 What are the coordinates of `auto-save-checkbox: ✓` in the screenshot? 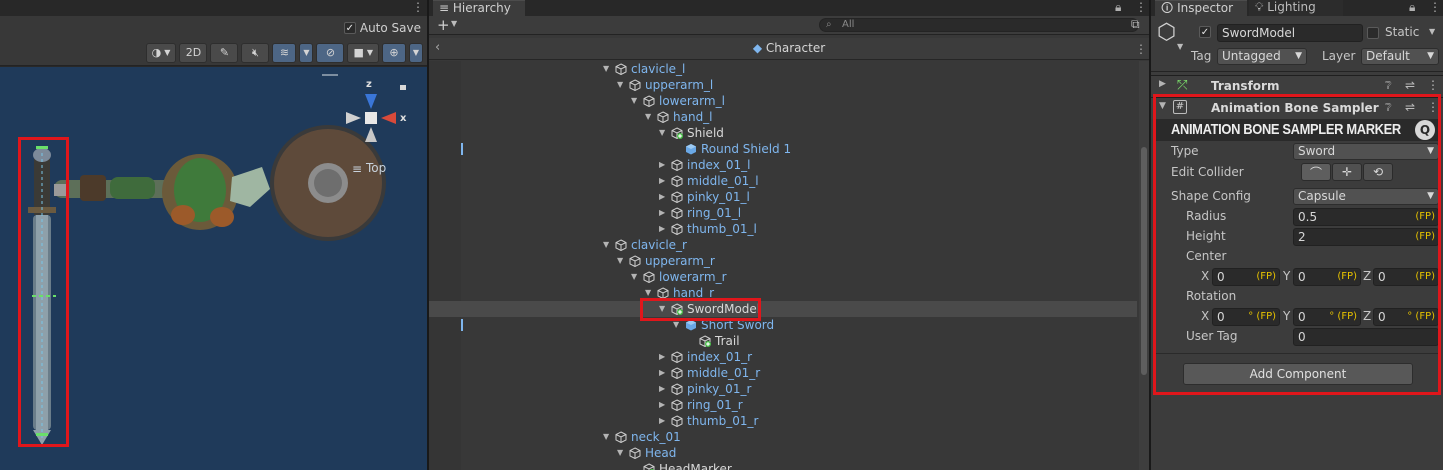 It's located at (349, 28).